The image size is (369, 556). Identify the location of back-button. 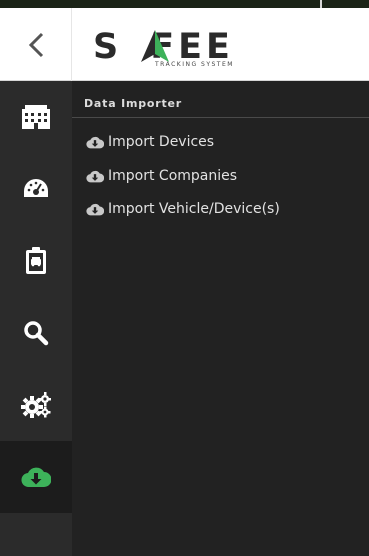
(36, 44).